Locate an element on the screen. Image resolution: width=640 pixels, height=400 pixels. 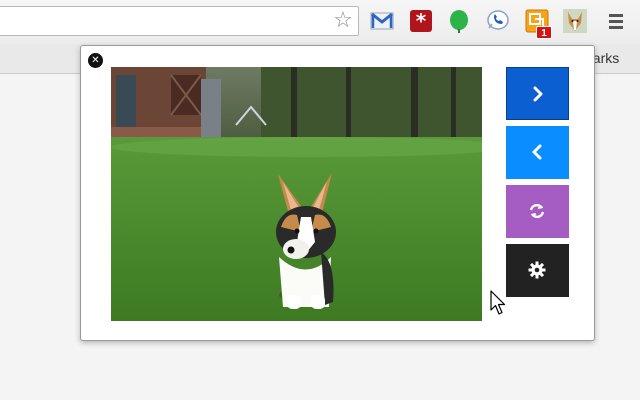
bookmark-star-icon: ☆ is located at coordinates (343, 21).